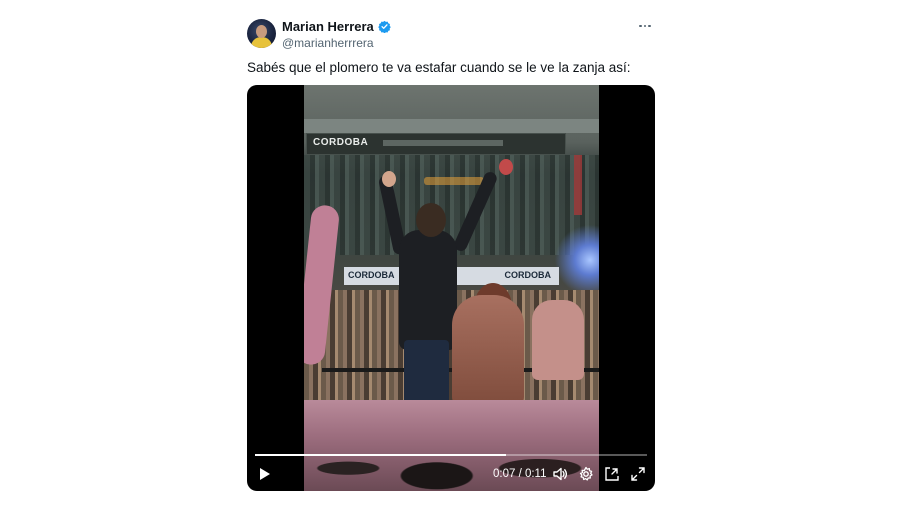  What do you see at coordinates (265, 474) in the screenshot?
I see `play-icon` at bounding box center [265, 474].